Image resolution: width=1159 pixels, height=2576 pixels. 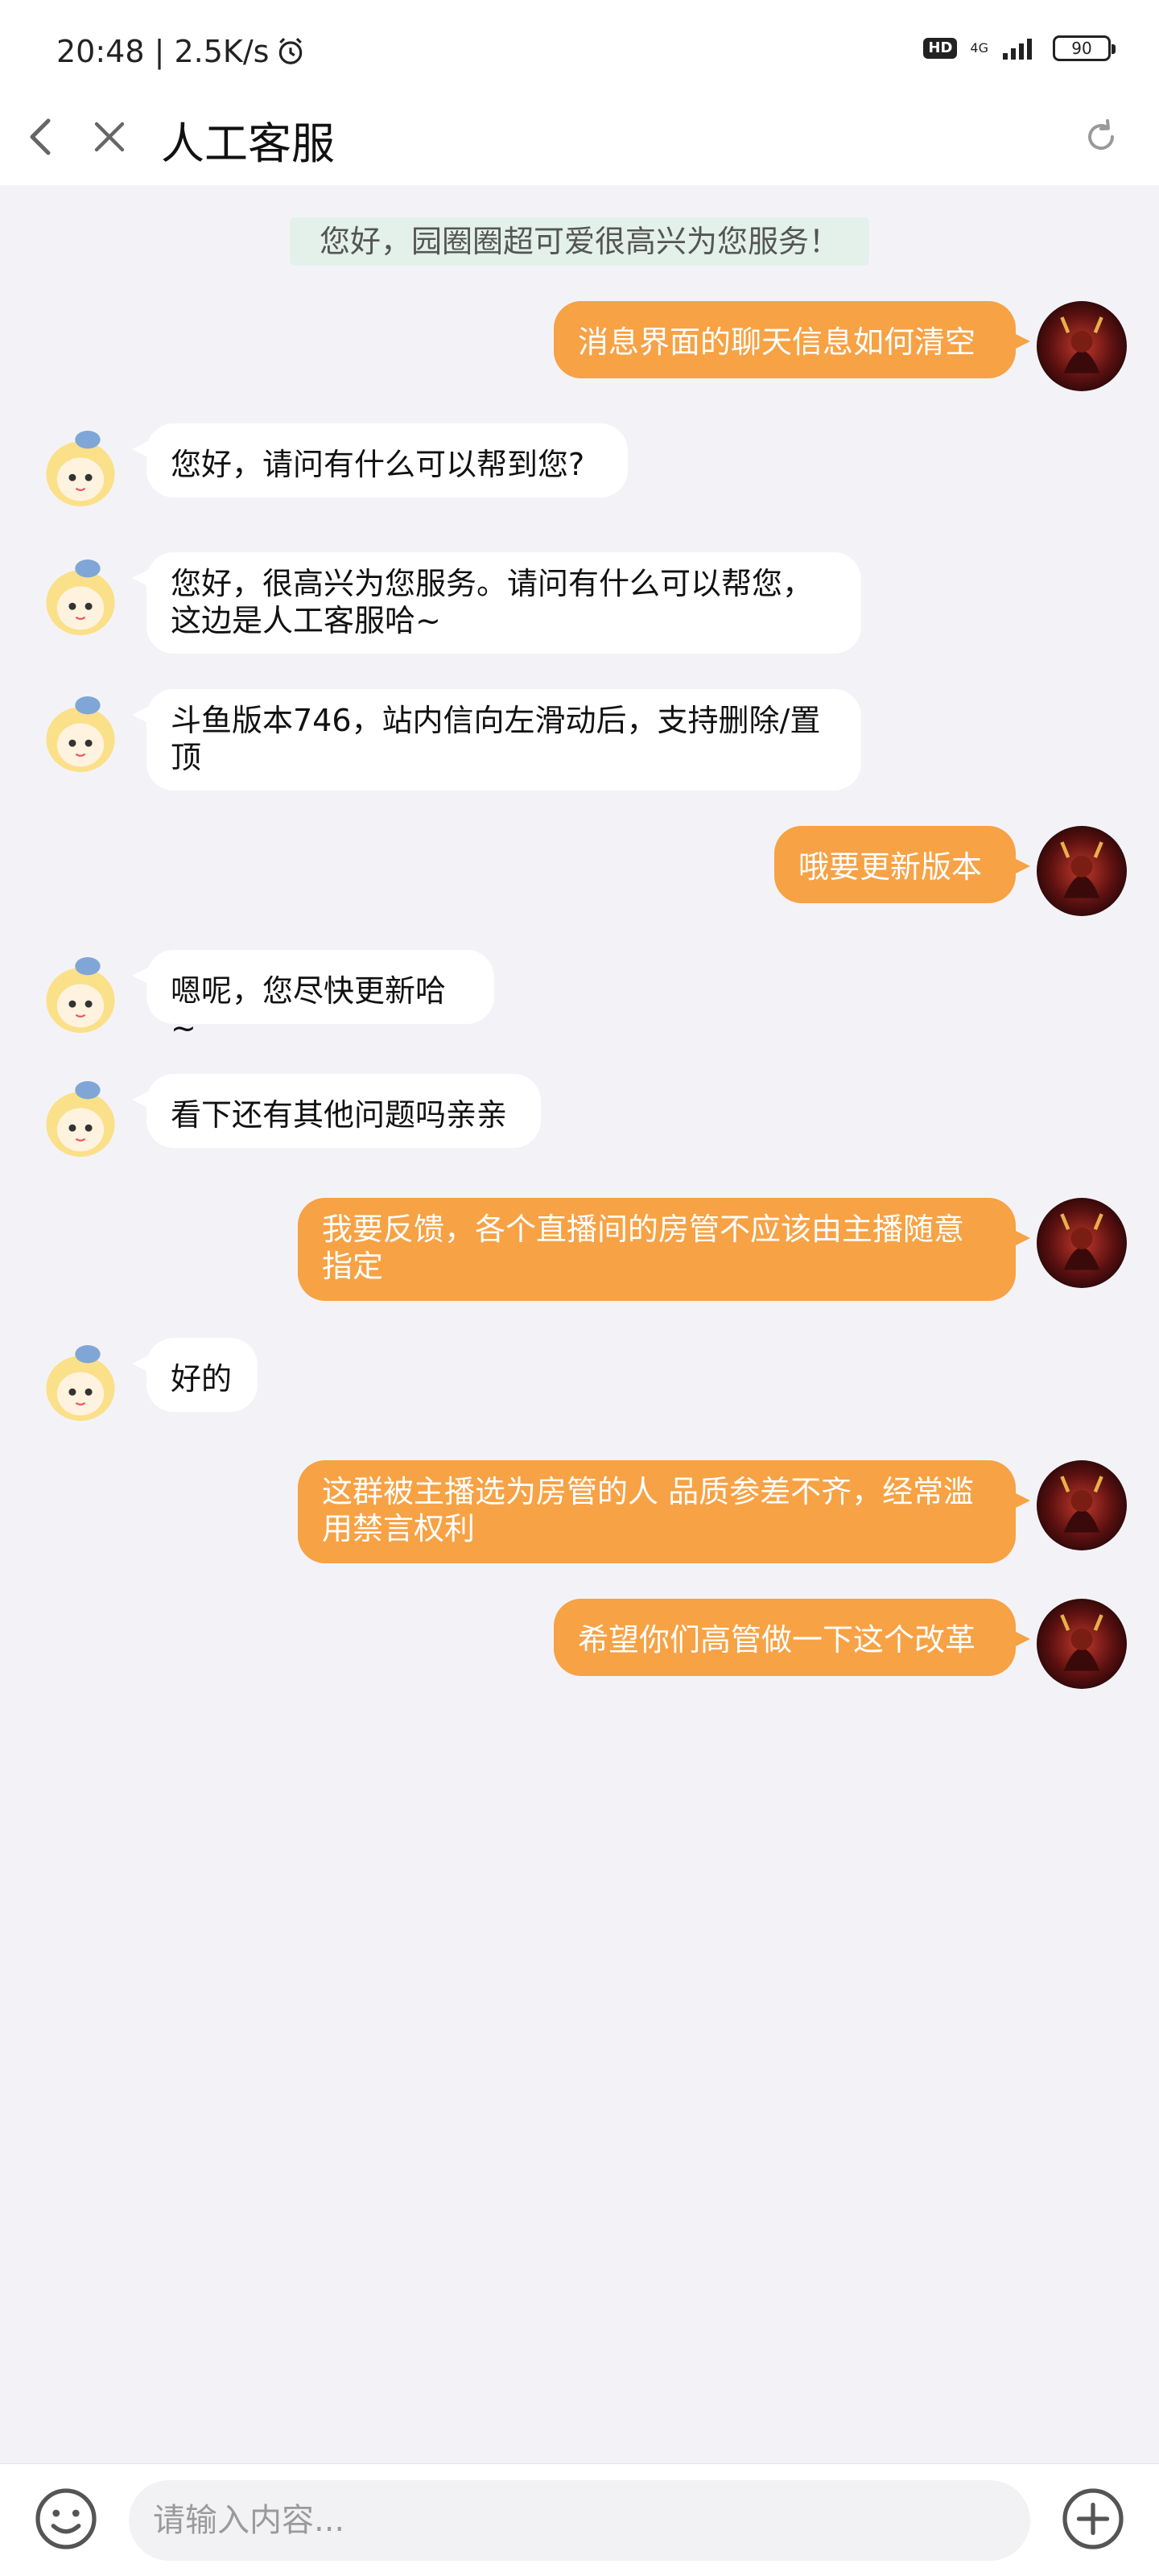 I want to click on back-icon, so click(x=42, y=136).